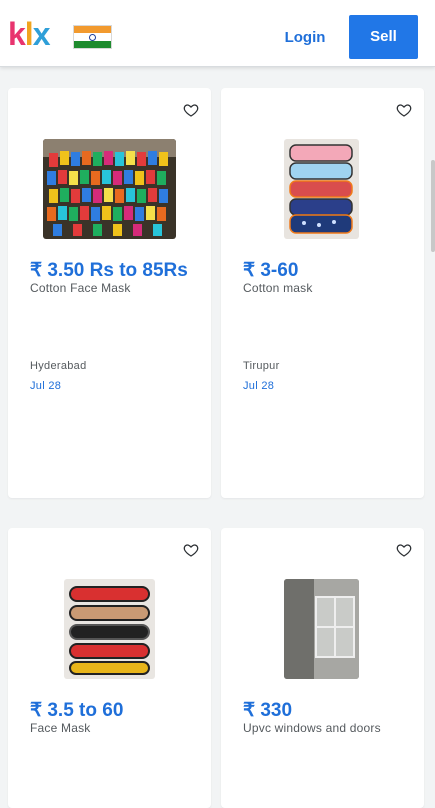 The height and width of the screenshot is (808, 435). What do you see at coordinates (261, 366) in the screenshot?
I see `listing-location: Tirupur` at bounding box center [261, 366].